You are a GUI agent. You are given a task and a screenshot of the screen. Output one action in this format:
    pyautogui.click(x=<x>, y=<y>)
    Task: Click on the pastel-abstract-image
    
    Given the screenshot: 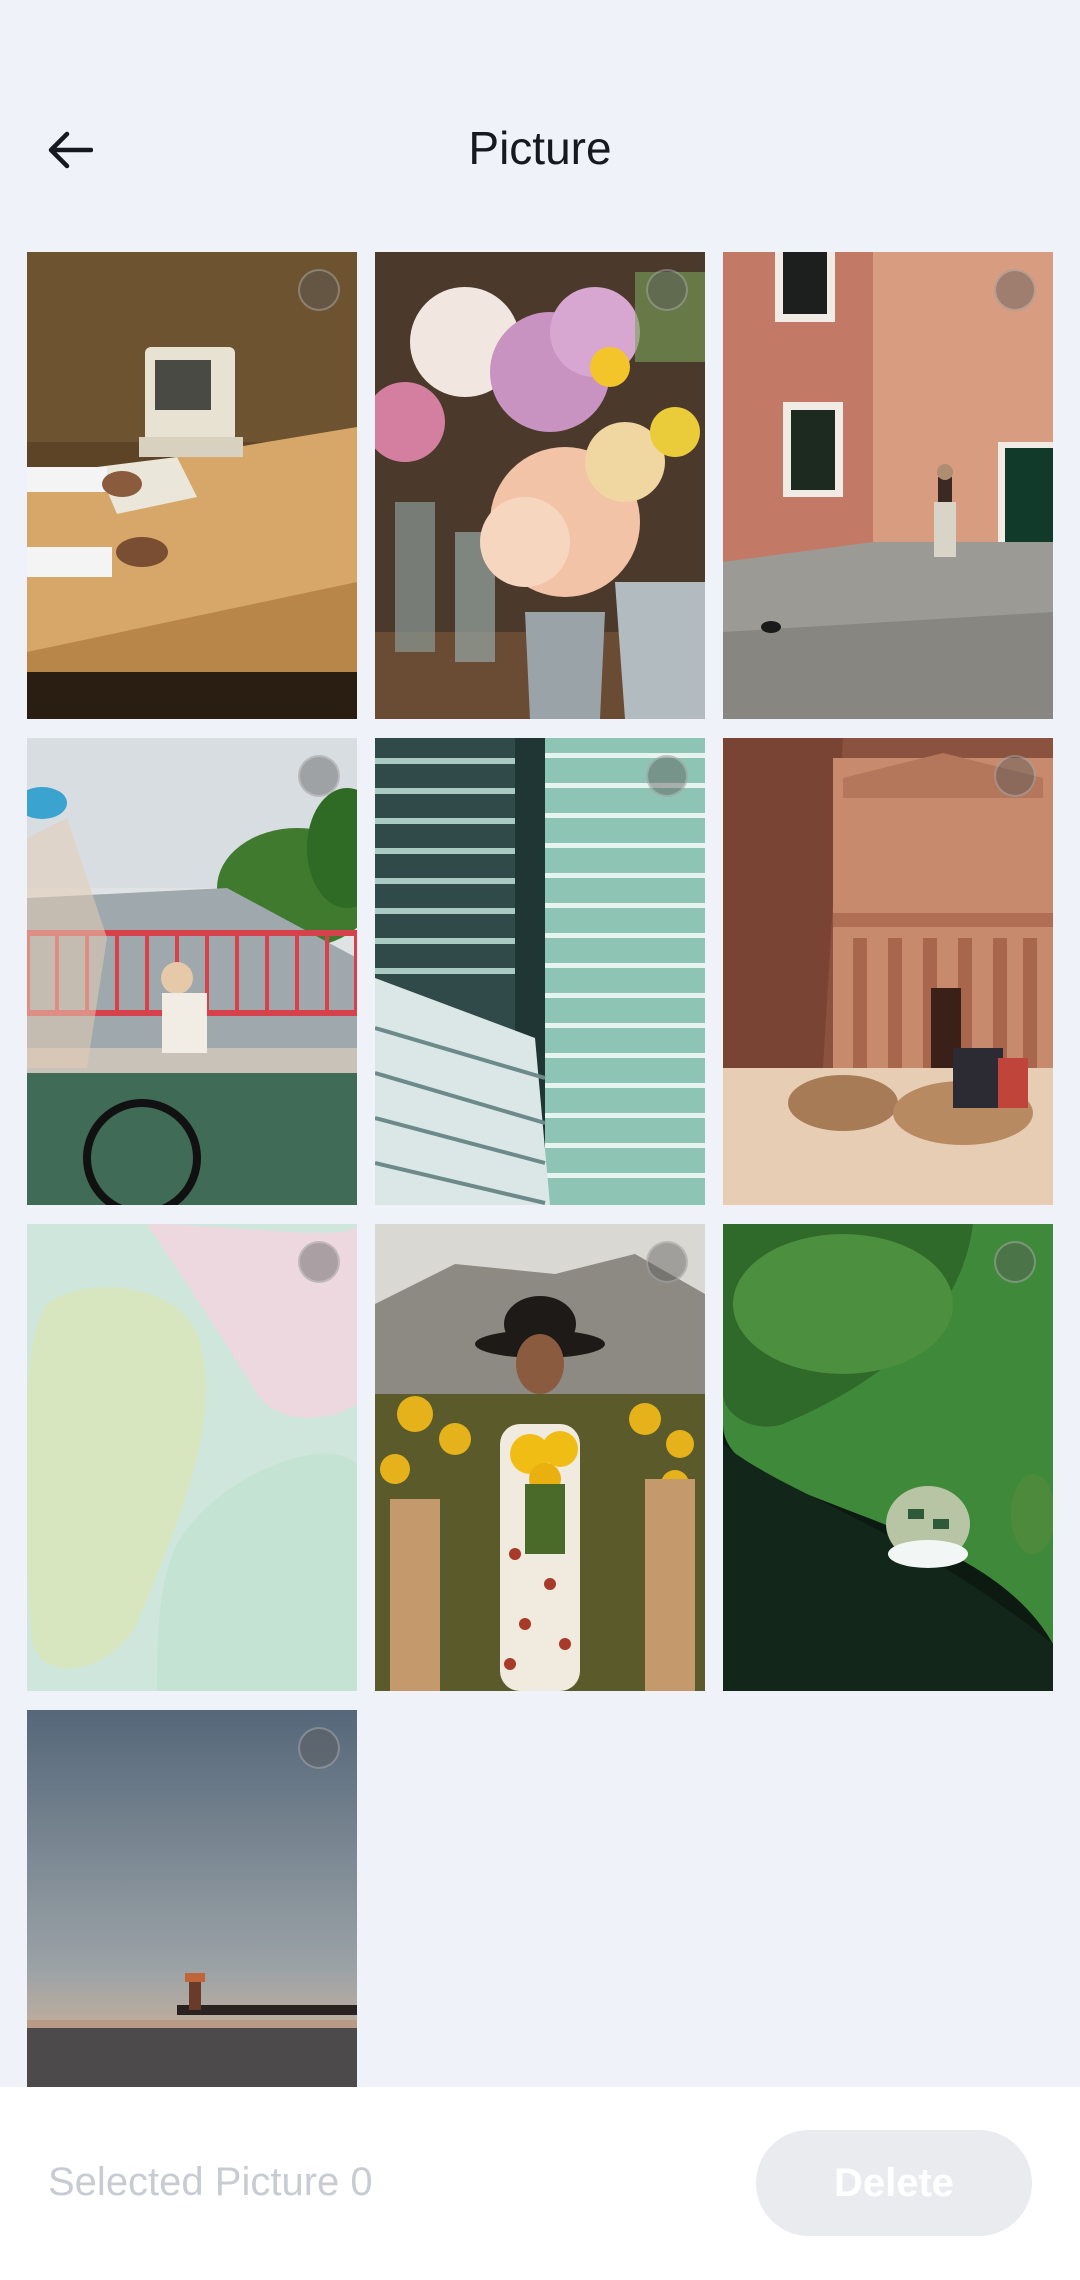 What is the action you would take?
    pyautogui.click(x=192, y=1457)
    